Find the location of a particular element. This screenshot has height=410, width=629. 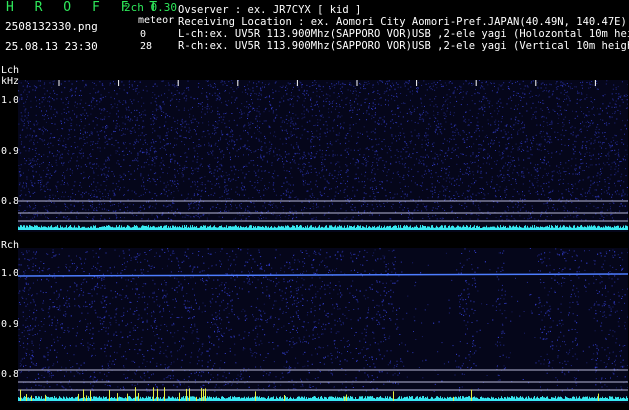

lch-ylabel-0.9: 0.9 is located at coordinates (10, 151).